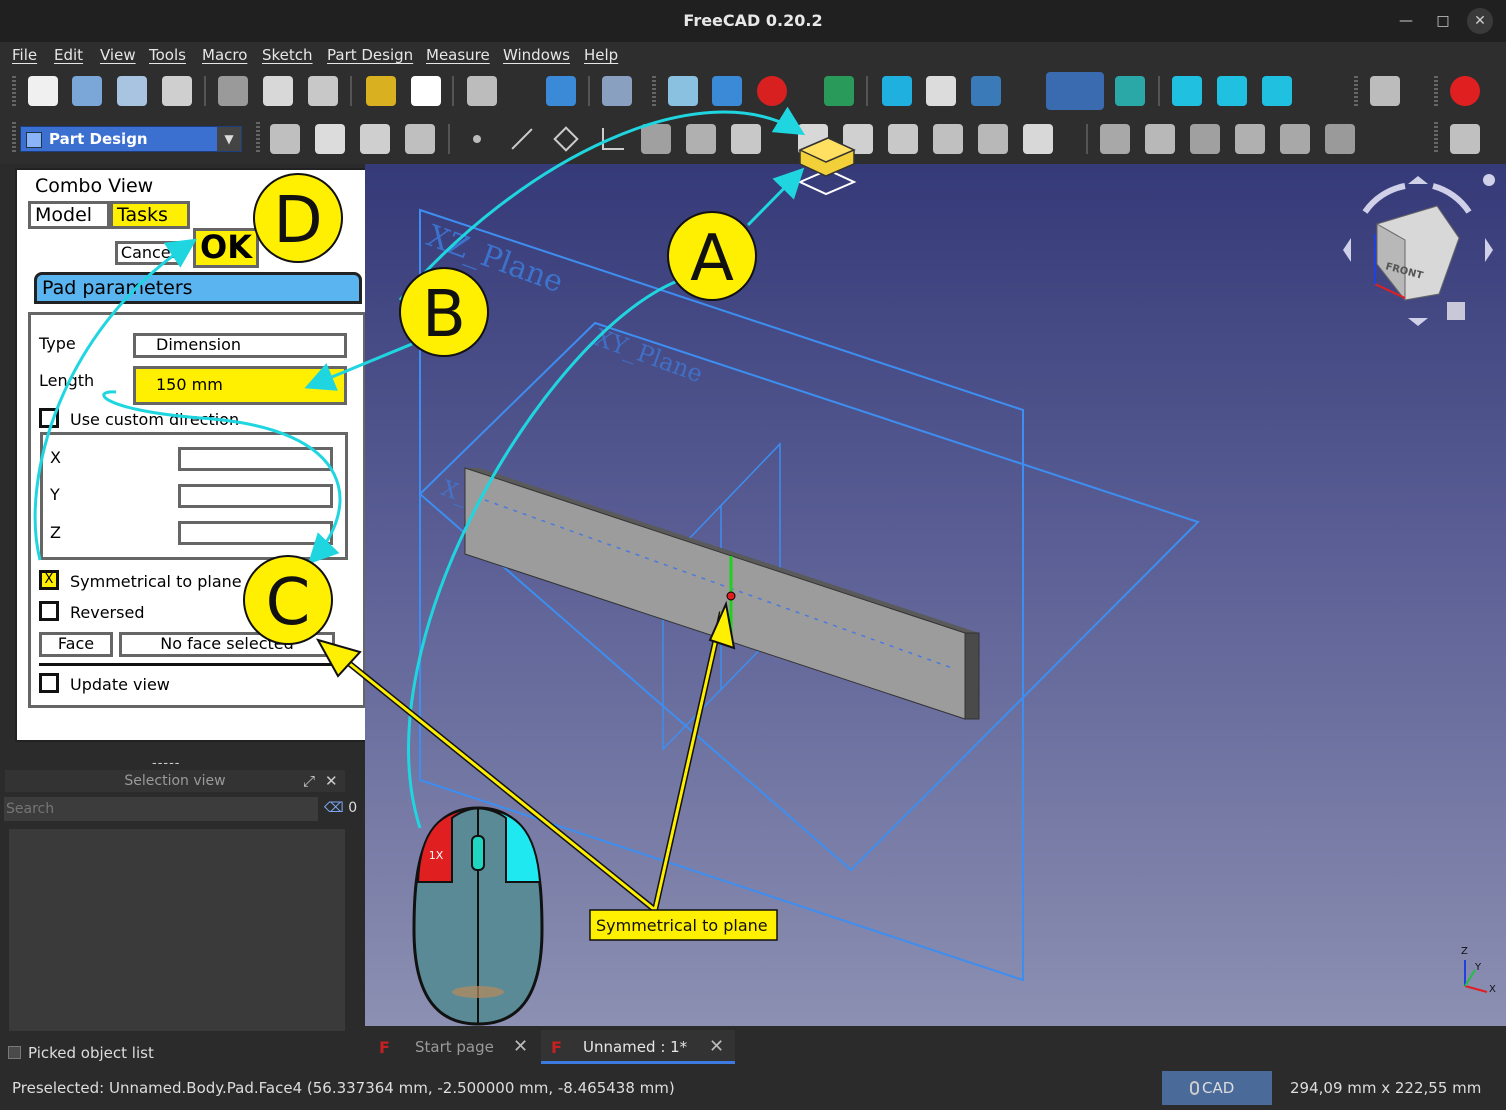  I want to click on fit-selection-icon, so click(727, 91).